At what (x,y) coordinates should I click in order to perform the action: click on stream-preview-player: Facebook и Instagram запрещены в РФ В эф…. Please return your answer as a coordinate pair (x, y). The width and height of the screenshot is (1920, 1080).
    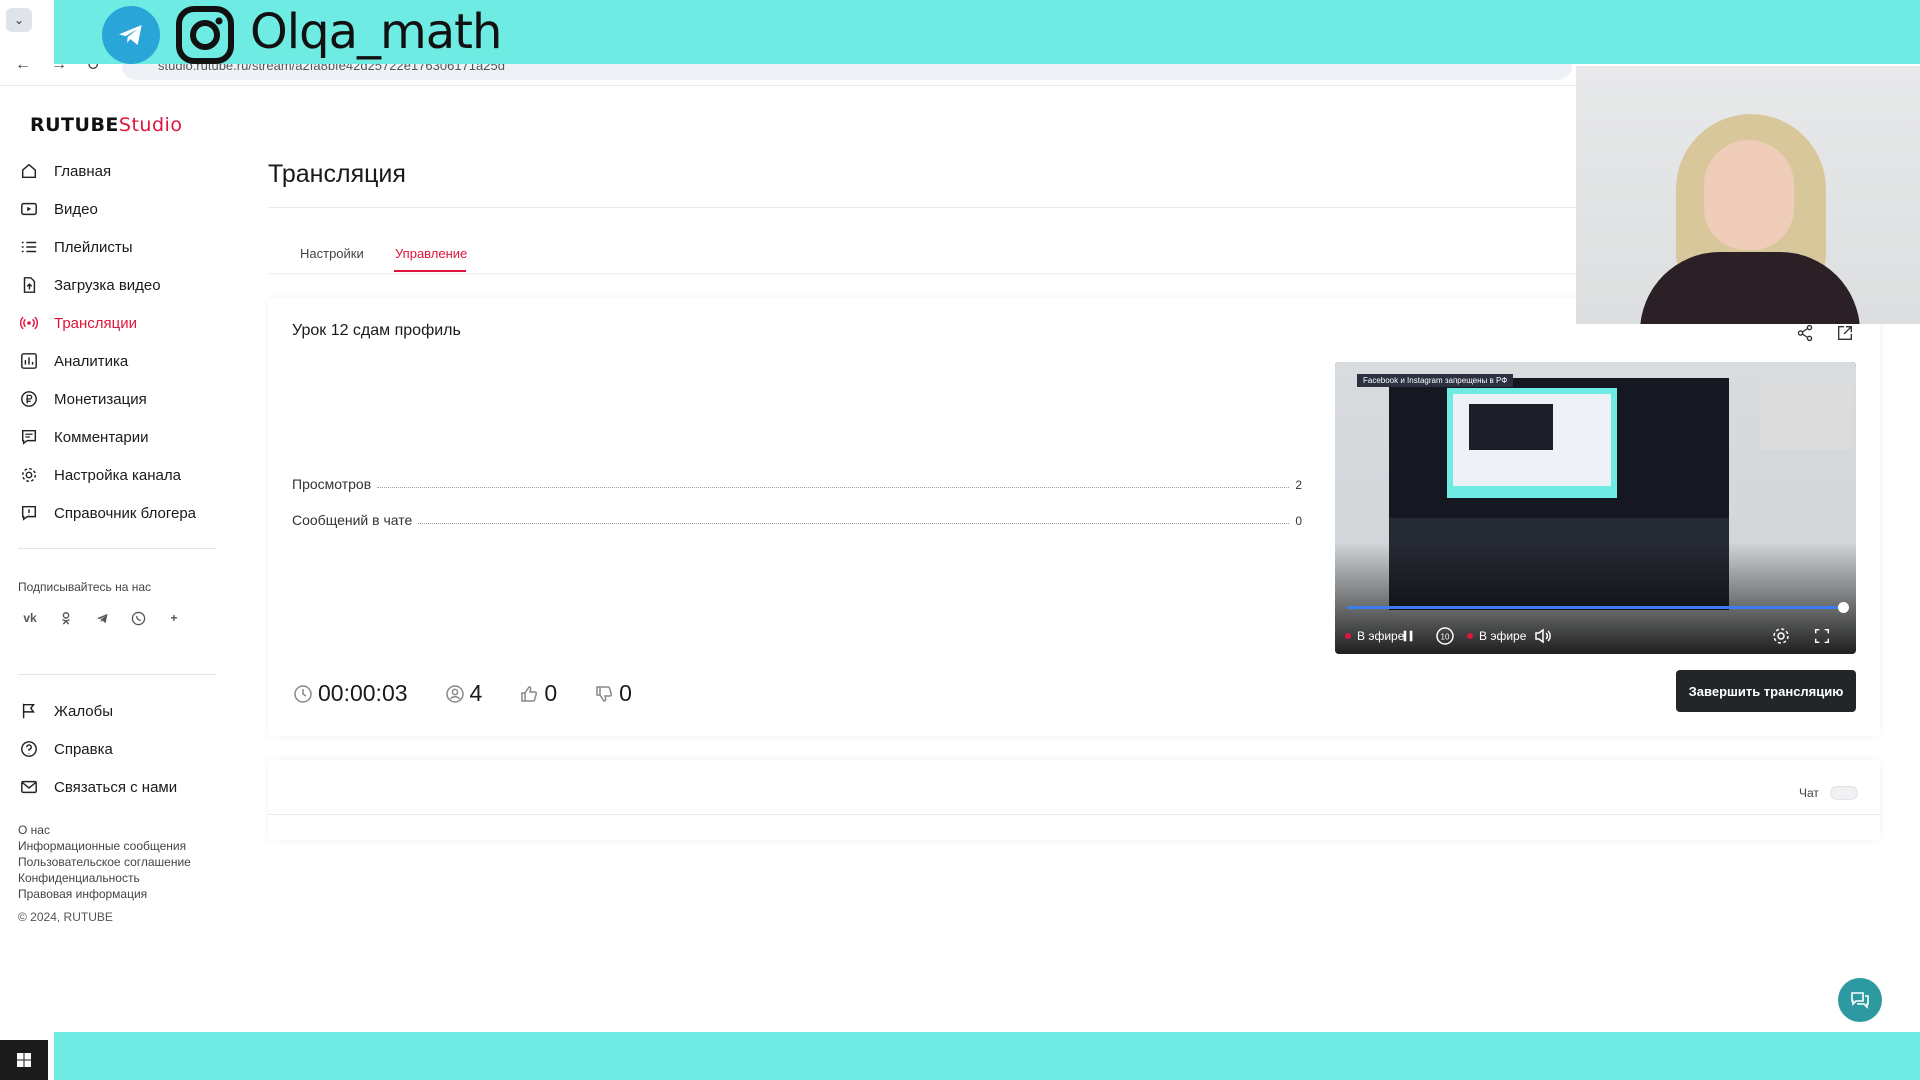
    Looking at the image, I should click on (1595, 508).